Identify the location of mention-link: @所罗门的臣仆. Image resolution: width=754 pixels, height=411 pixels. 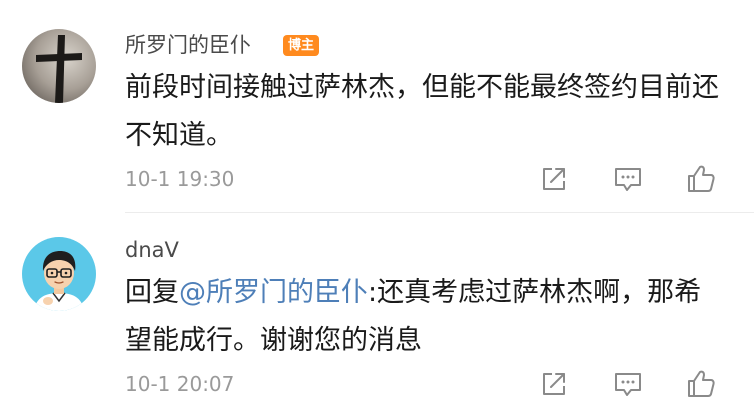
(273, 292).